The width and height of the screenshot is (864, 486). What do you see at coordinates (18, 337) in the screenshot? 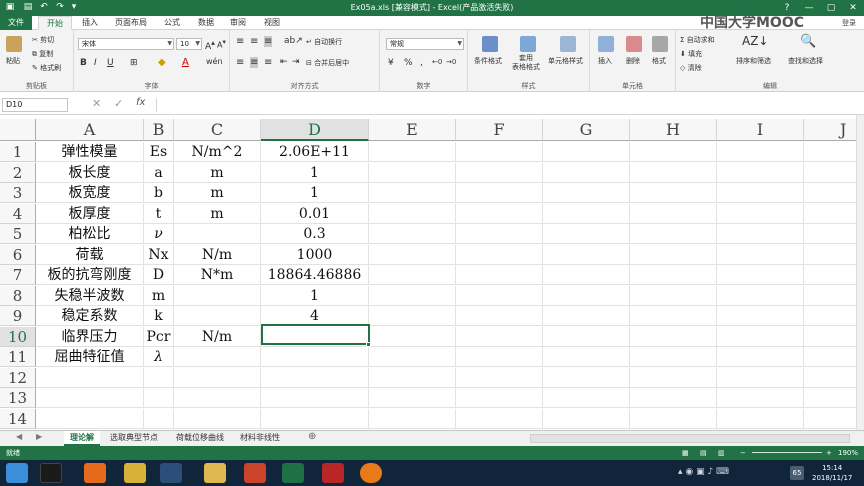
I see `row-header: 10` at bounding box center [18, 337].